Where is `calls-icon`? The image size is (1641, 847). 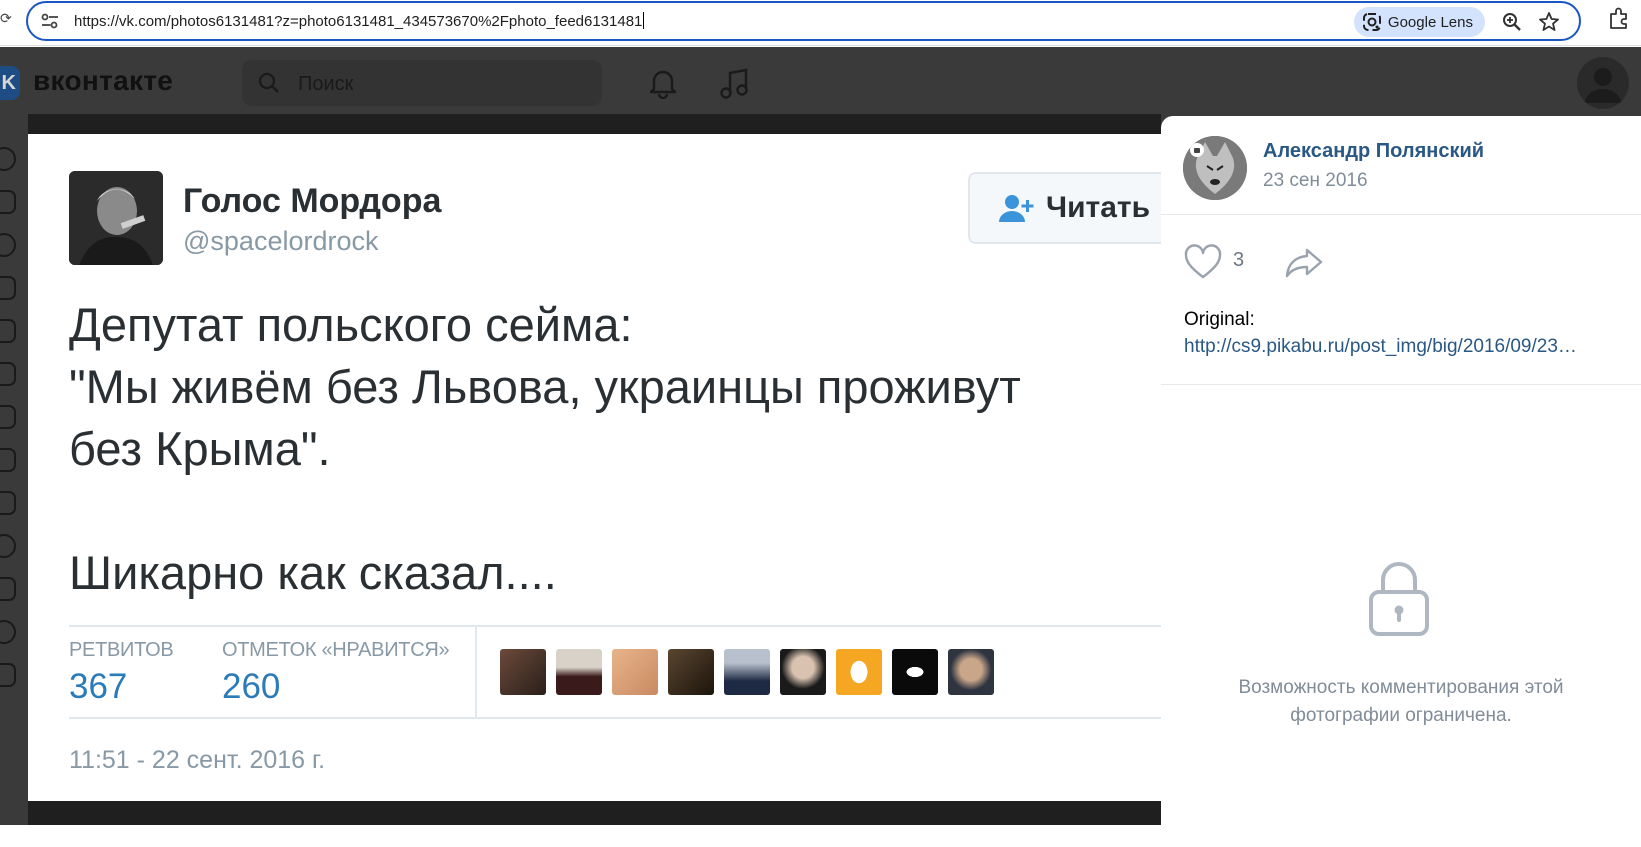
calls-icon is located at coordinates (8, 288).